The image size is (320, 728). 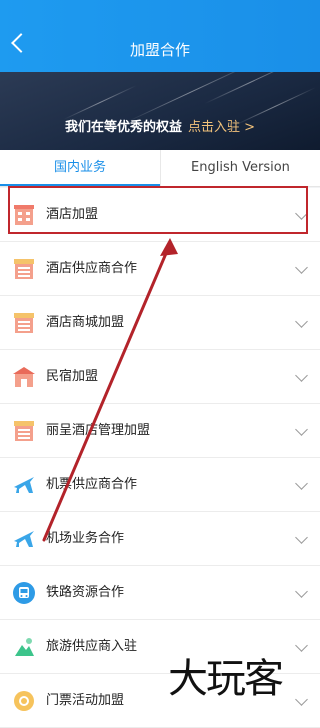 I want to click on list-item: 民宿加盟, so click(x=160, y=377).